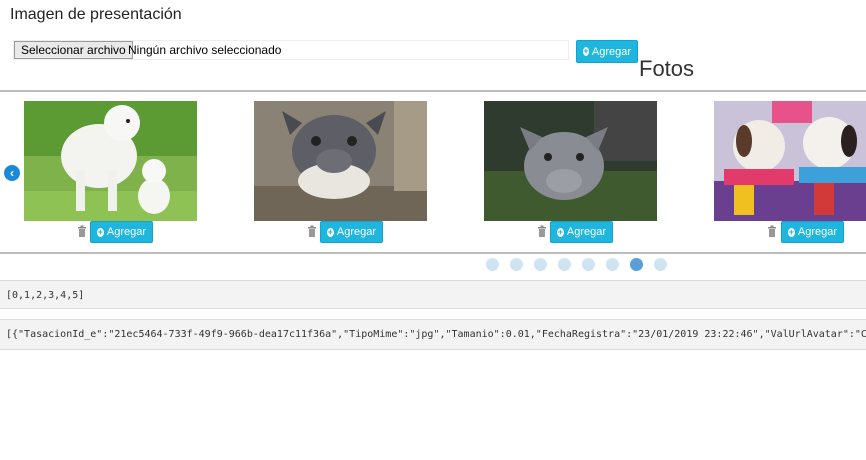  Describe the element at coordinates (73, 50) in the screenshot. I see `choose-file-button: Seleccionar archivo` at that location.